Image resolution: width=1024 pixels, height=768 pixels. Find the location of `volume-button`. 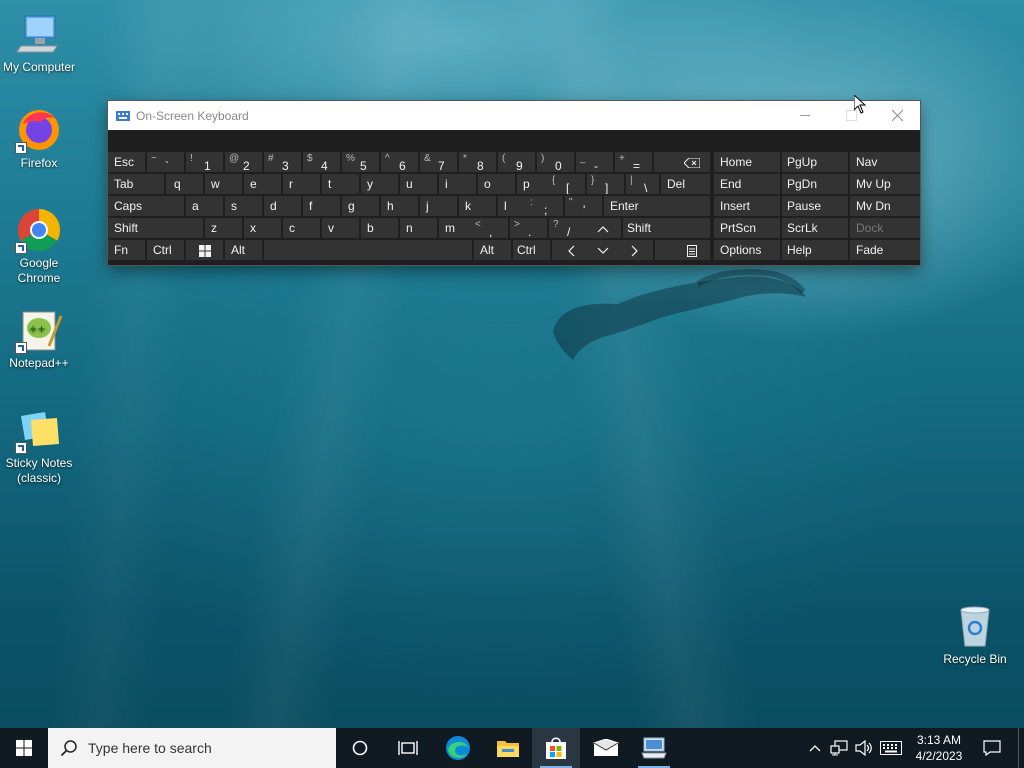

volume-button is located at coordinates (864, 748).